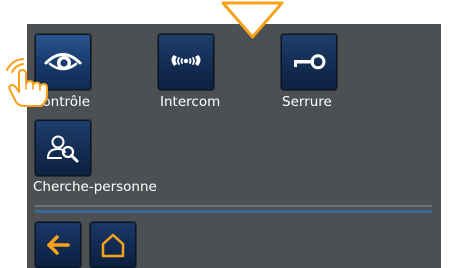  Describe the element at coordinates (233, 211) in the screenshot. I see `divider-line-accent` at that location.